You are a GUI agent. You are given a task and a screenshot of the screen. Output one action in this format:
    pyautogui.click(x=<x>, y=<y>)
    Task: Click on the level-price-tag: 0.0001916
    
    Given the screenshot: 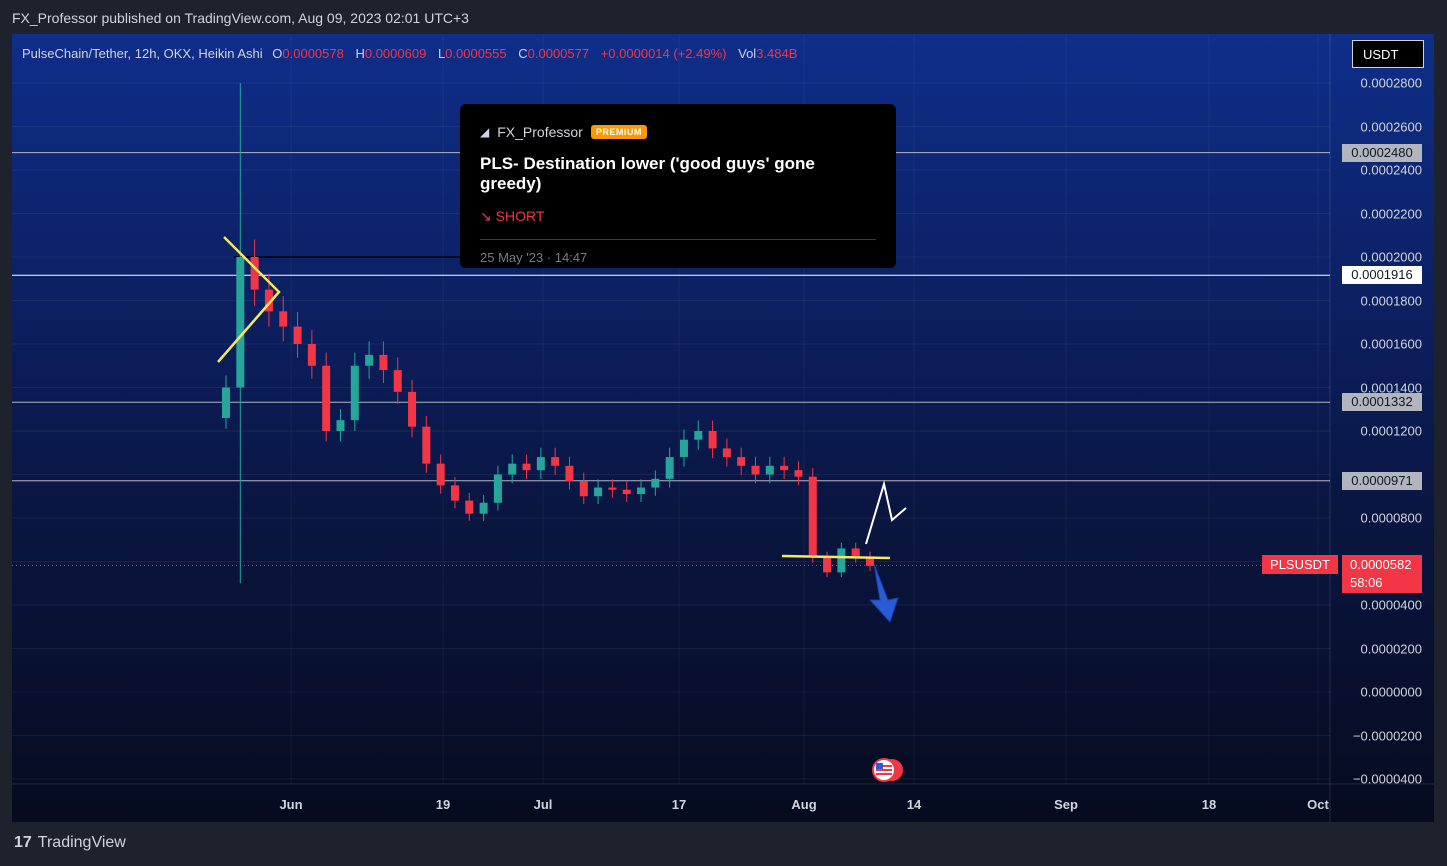 What is the action you would take?
    pyautogui.click(x=1382, y=275)
    